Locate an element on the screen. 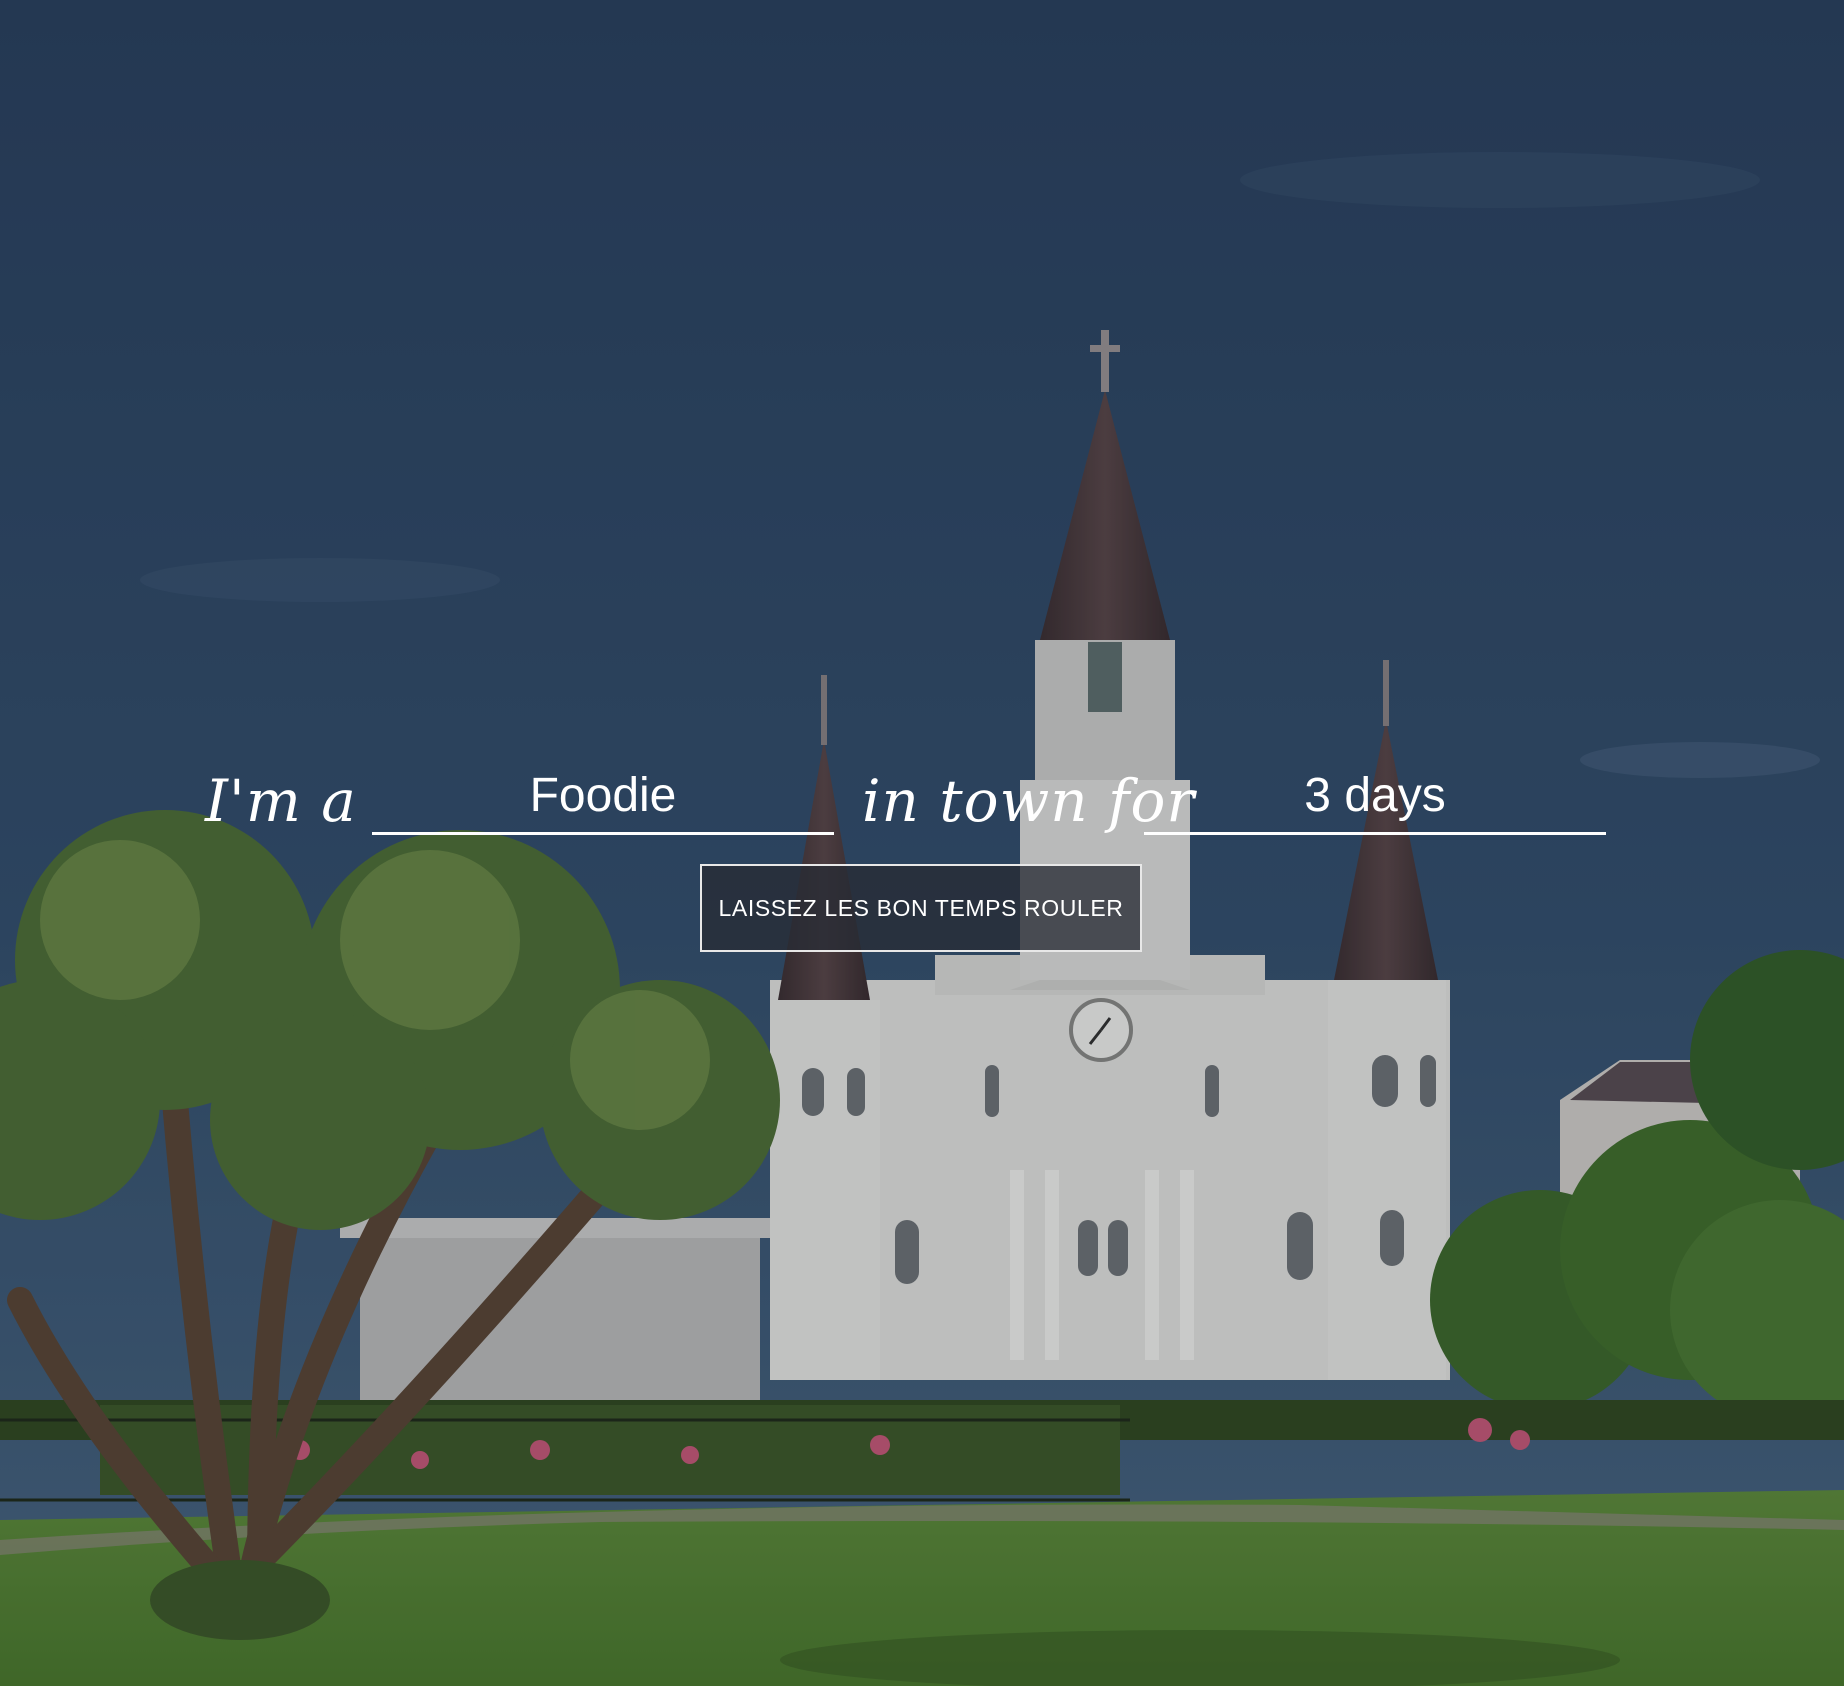 The height and width of the screenshot is (1686, 1844). persona-select: Foodie is located at coordinates (603, 797).